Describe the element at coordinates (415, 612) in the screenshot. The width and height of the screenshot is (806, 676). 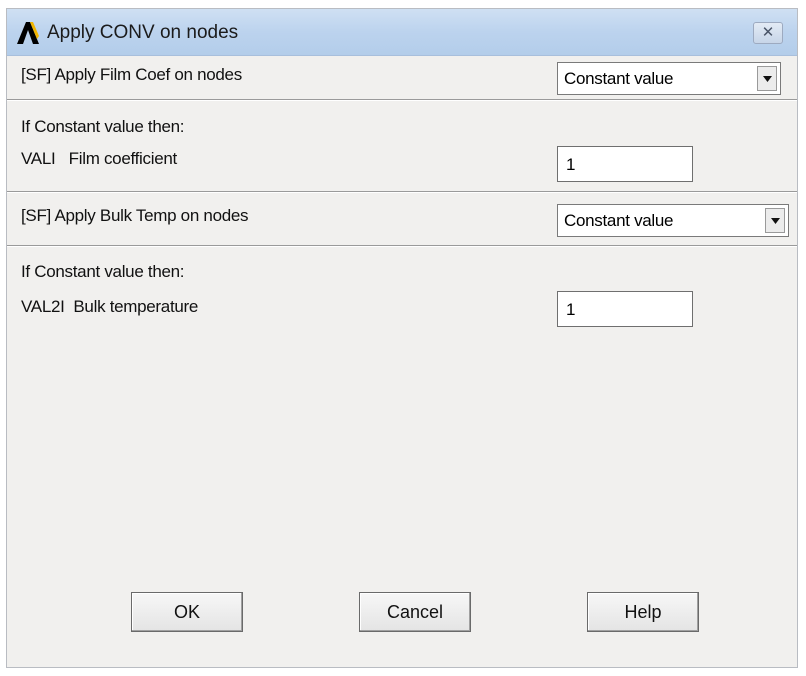
I see `cancel-button: Cancel` at that location.